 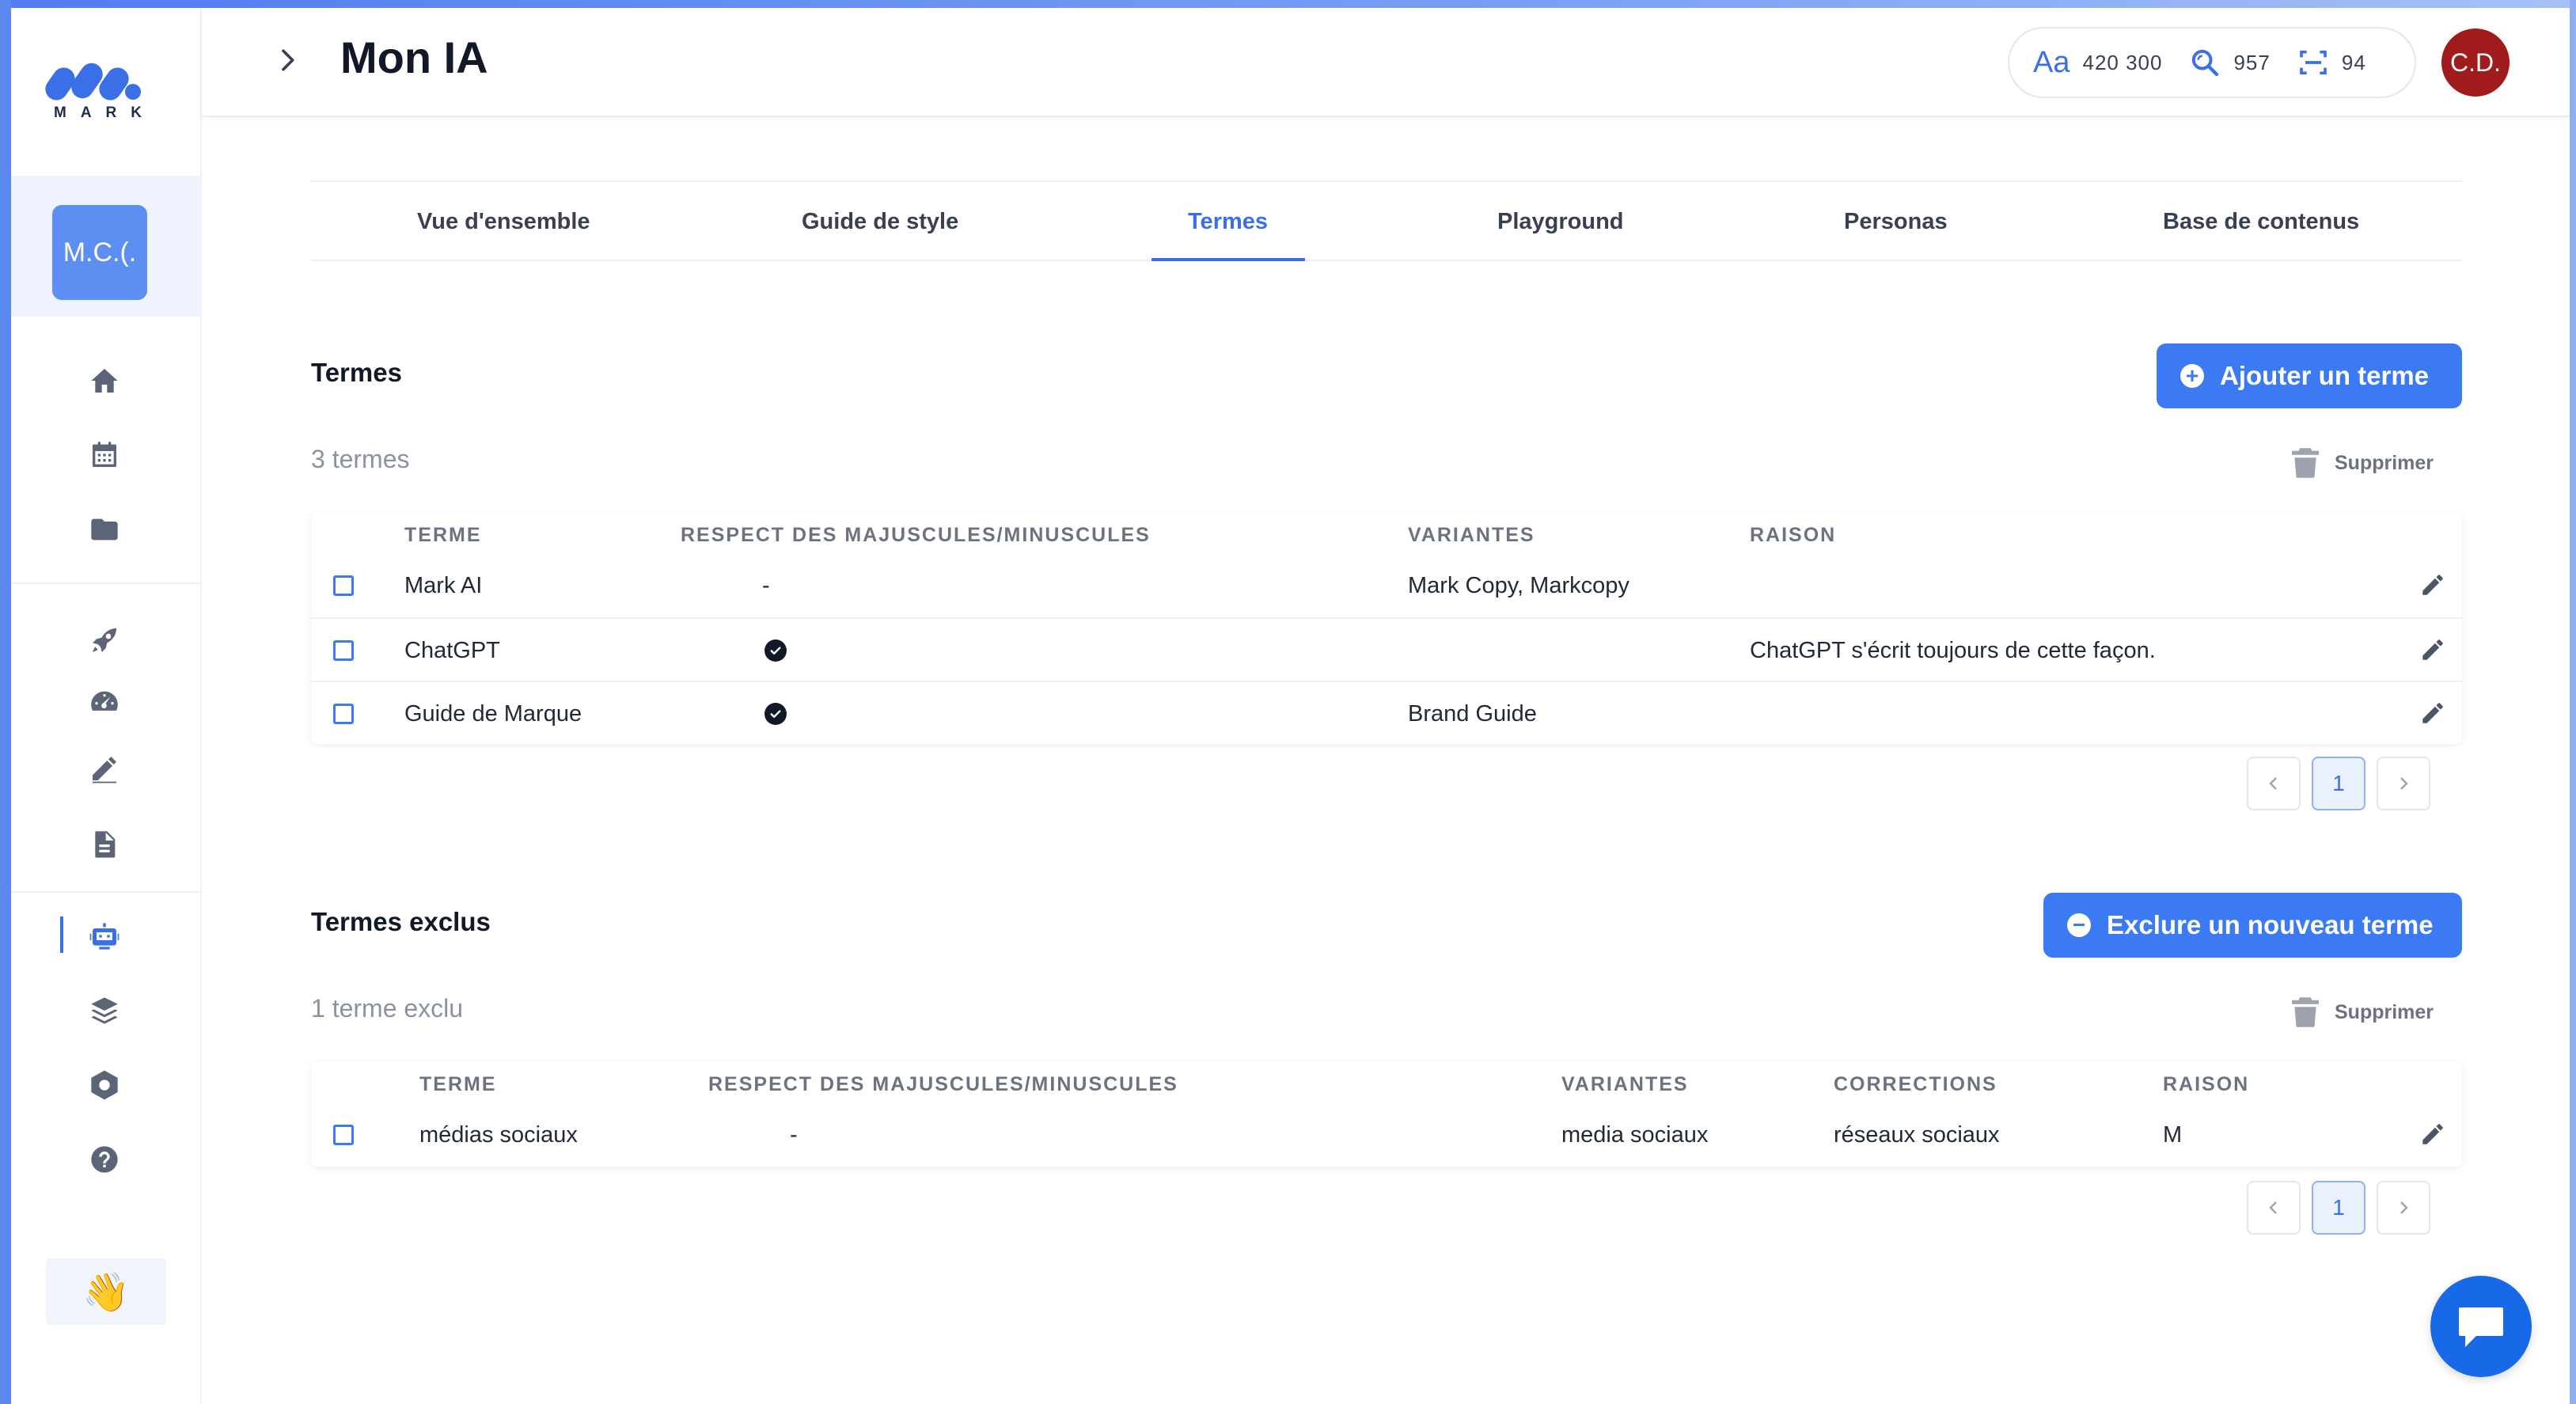 I want to click on brand-logo: MARK, so click(x=95, y=91).